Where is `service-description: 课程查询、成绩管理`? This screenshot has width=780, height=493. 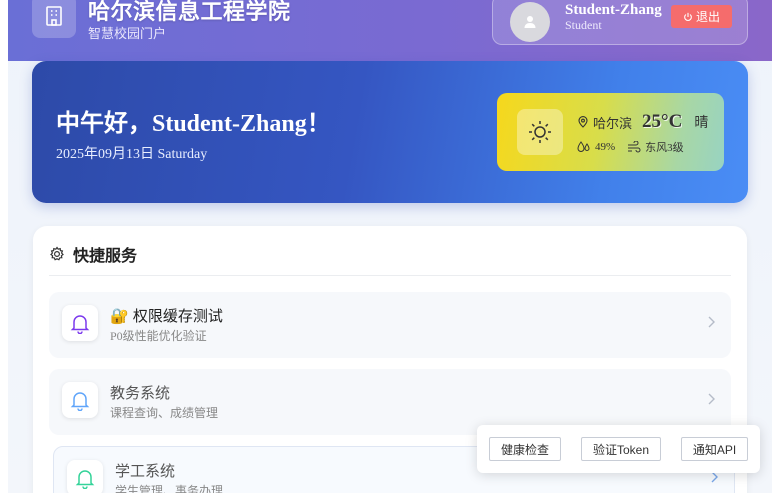 service-description: 课程查询、成绩管理 is located at coordinates (164, 413).